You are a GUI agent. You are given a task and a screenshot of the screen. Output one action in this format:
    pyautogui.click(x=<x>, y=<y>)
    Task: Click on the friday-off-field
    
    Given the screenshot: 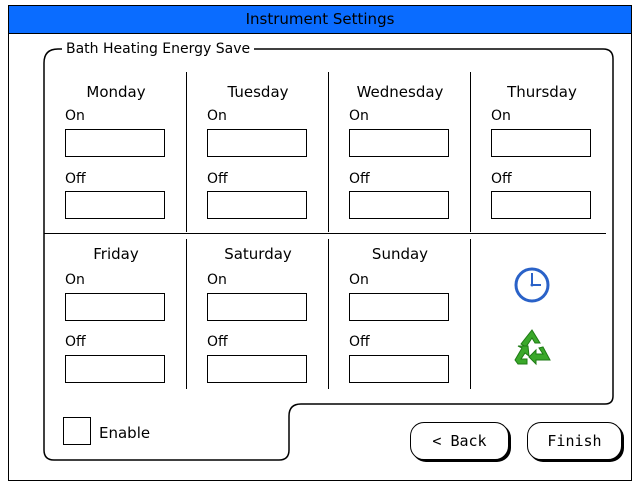 What is the action you would take?
    pyautogui.click(x=115, y=369)
    